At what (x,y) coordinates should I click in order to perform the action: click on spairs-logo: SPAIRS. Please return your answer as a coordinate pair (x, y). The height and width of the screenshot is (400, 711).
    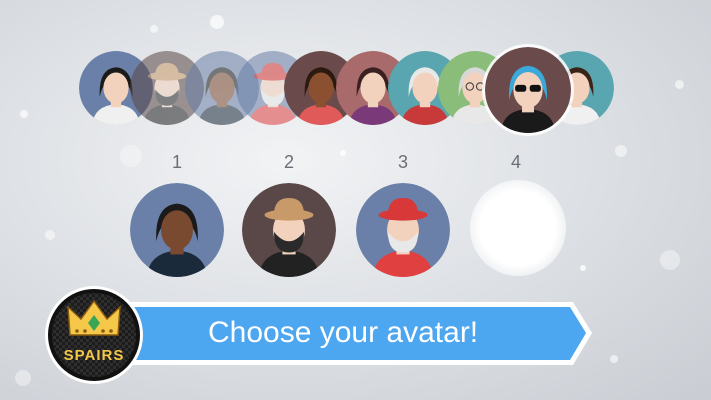
    Looking at the image, I should click on (94, 335).